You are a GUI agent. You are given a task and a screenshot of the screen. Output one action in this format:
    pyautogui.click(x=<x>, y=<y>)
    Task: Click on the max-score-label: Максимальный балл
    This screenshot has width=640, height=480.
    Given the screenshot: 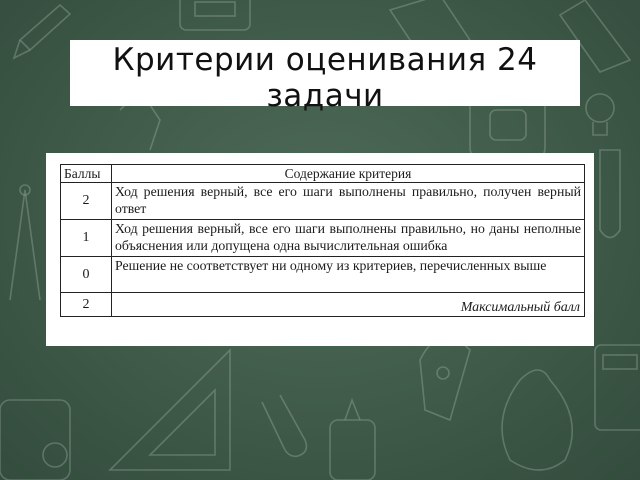 What is the action you would take?
    pyautogui.click(x=348, y=304)
    